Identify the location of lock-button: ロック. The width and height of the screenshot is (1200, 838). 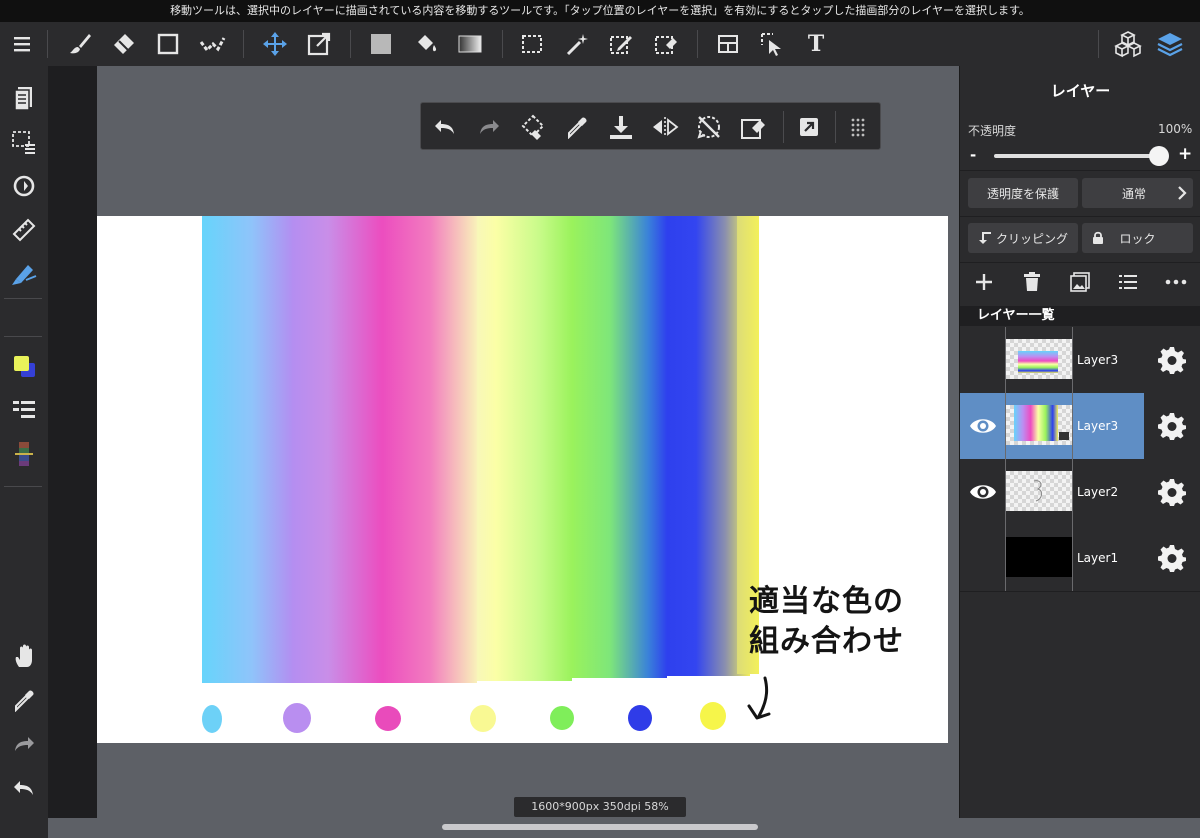
(1137, 238).